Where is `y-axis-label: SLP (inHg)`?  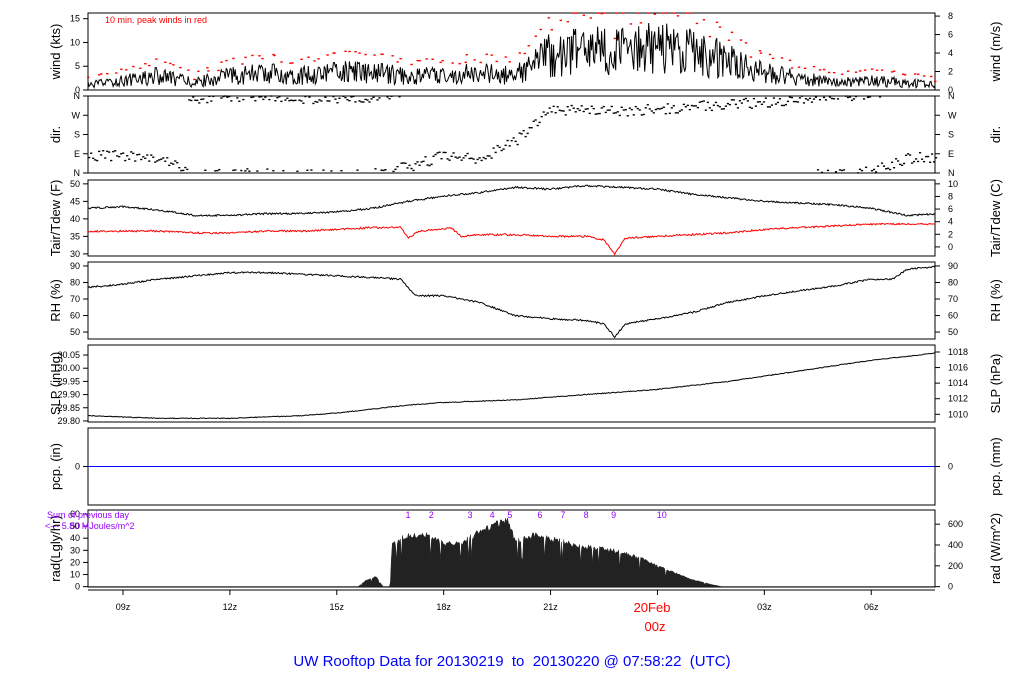 y-axis-label: SLP (inHg) is located at coordinates (55, 383).